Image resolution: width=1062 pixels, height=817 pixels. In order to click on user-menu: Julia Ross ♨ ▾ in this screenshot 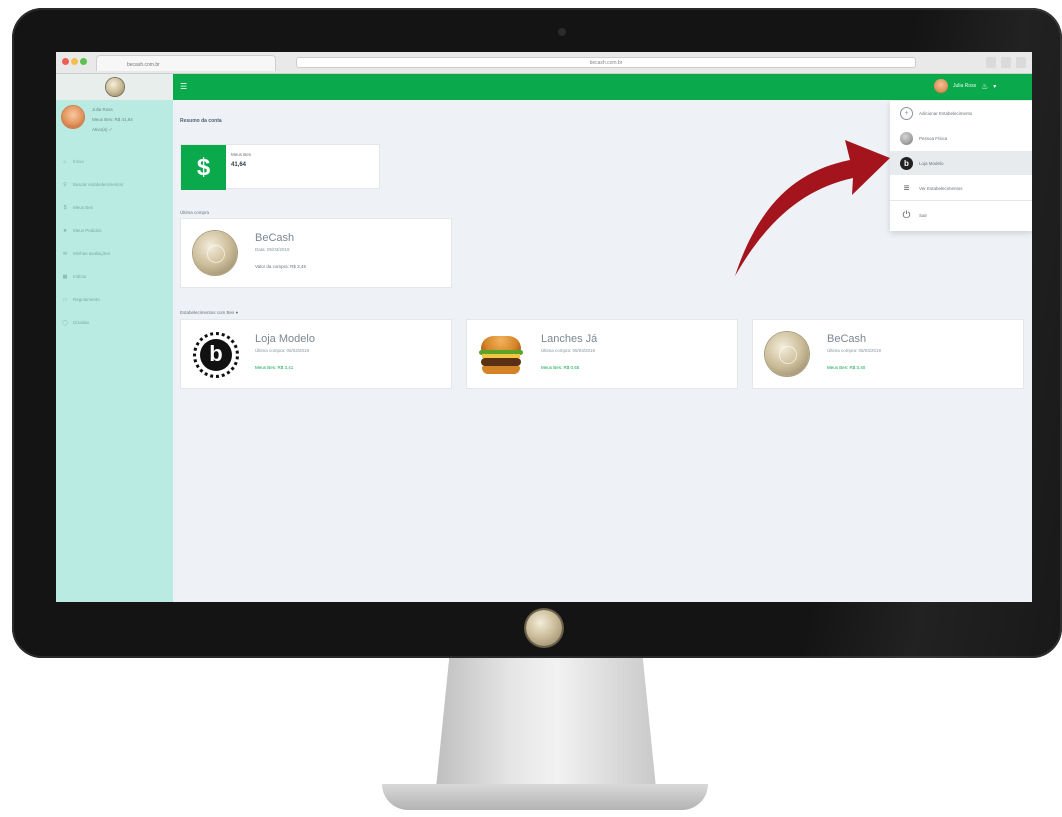, I will do `click(965, 86)`.